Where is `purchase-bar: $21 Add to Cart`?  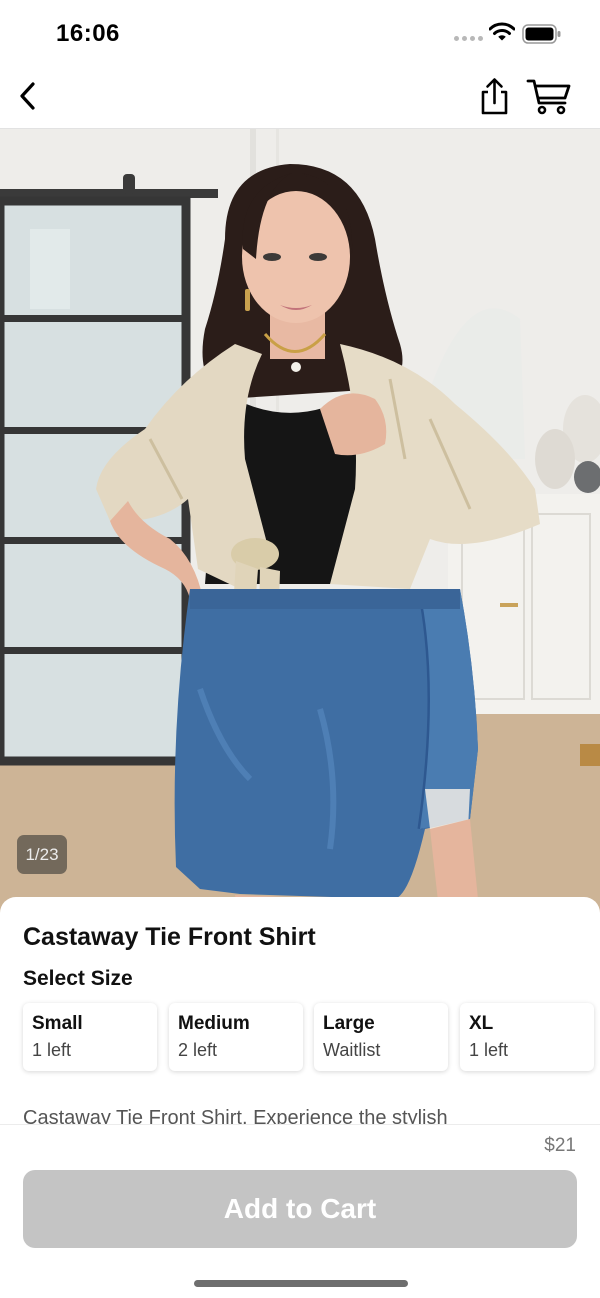 purchase-bar: $21 Add to Cart is located at coordinates (300, 1211).